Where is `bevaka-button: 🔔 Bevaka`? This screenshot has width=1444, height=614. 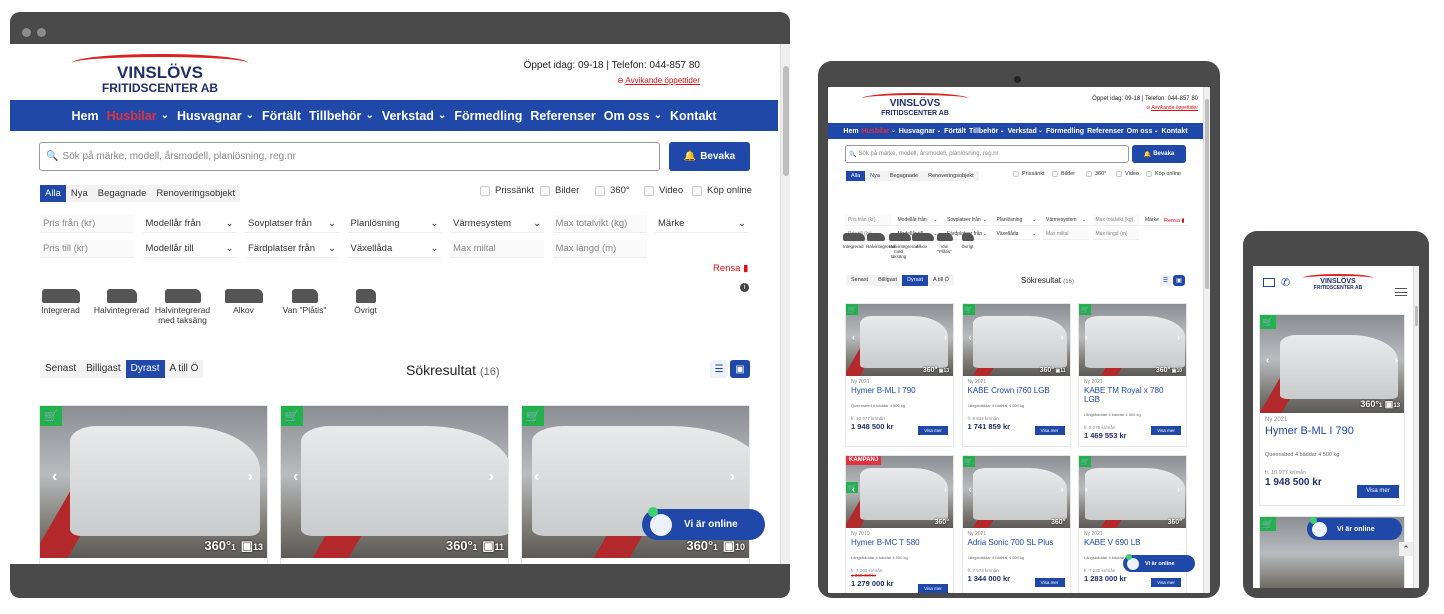 bevaka-button: 🔔 Bevaka is located at coordinates (709, 156).